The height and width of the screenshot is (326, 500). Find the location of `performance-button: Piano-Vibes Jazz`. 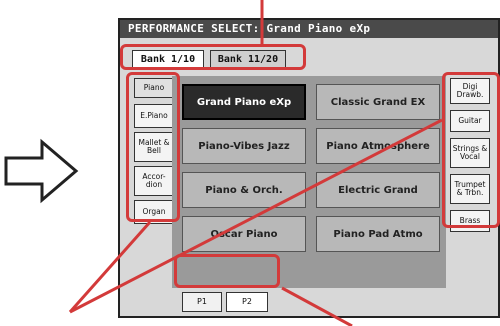

performance-button: Piano-Vibes Jazz is located at coordinates (244, 146).